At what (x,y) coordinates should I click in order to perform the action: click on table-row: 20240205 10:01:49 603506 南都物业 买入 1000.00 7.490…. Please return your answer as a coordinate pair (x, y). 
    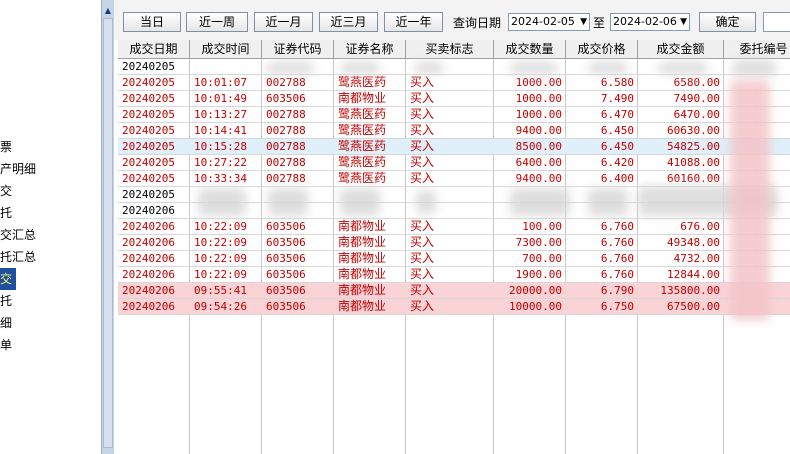
    Looking at the image, I should click on (454, 99).